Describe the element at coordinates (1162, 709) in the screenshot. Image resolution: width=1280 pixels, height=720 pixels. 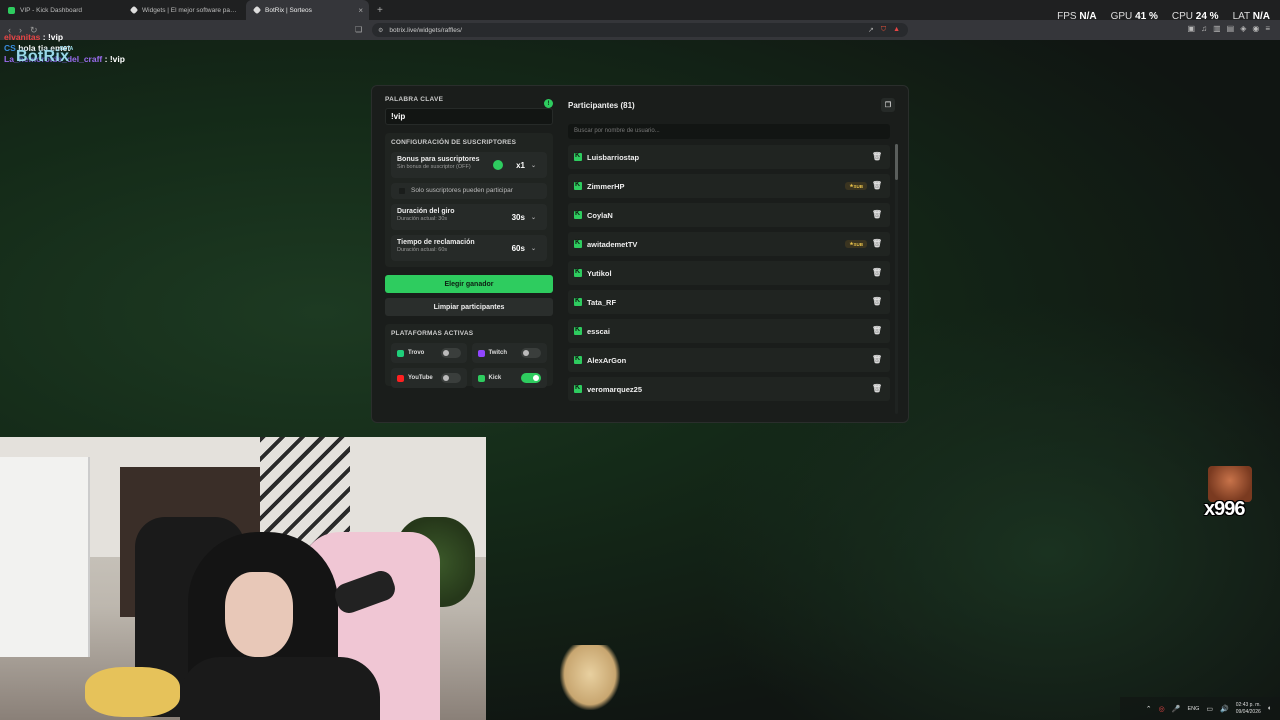
I see `network-icon: ◎` at that location.